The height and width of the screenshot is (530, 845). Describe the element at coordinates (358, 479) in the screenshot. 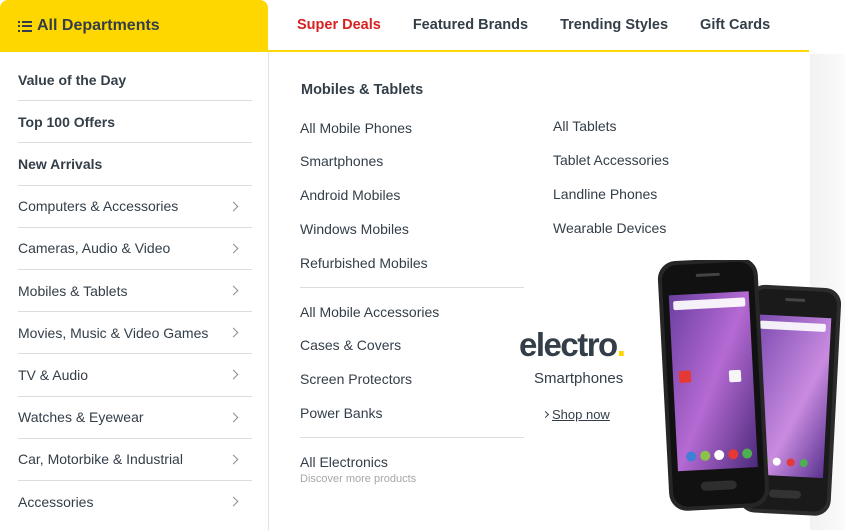

I see `all-electronics-subtitle: Discover more products` at that location.